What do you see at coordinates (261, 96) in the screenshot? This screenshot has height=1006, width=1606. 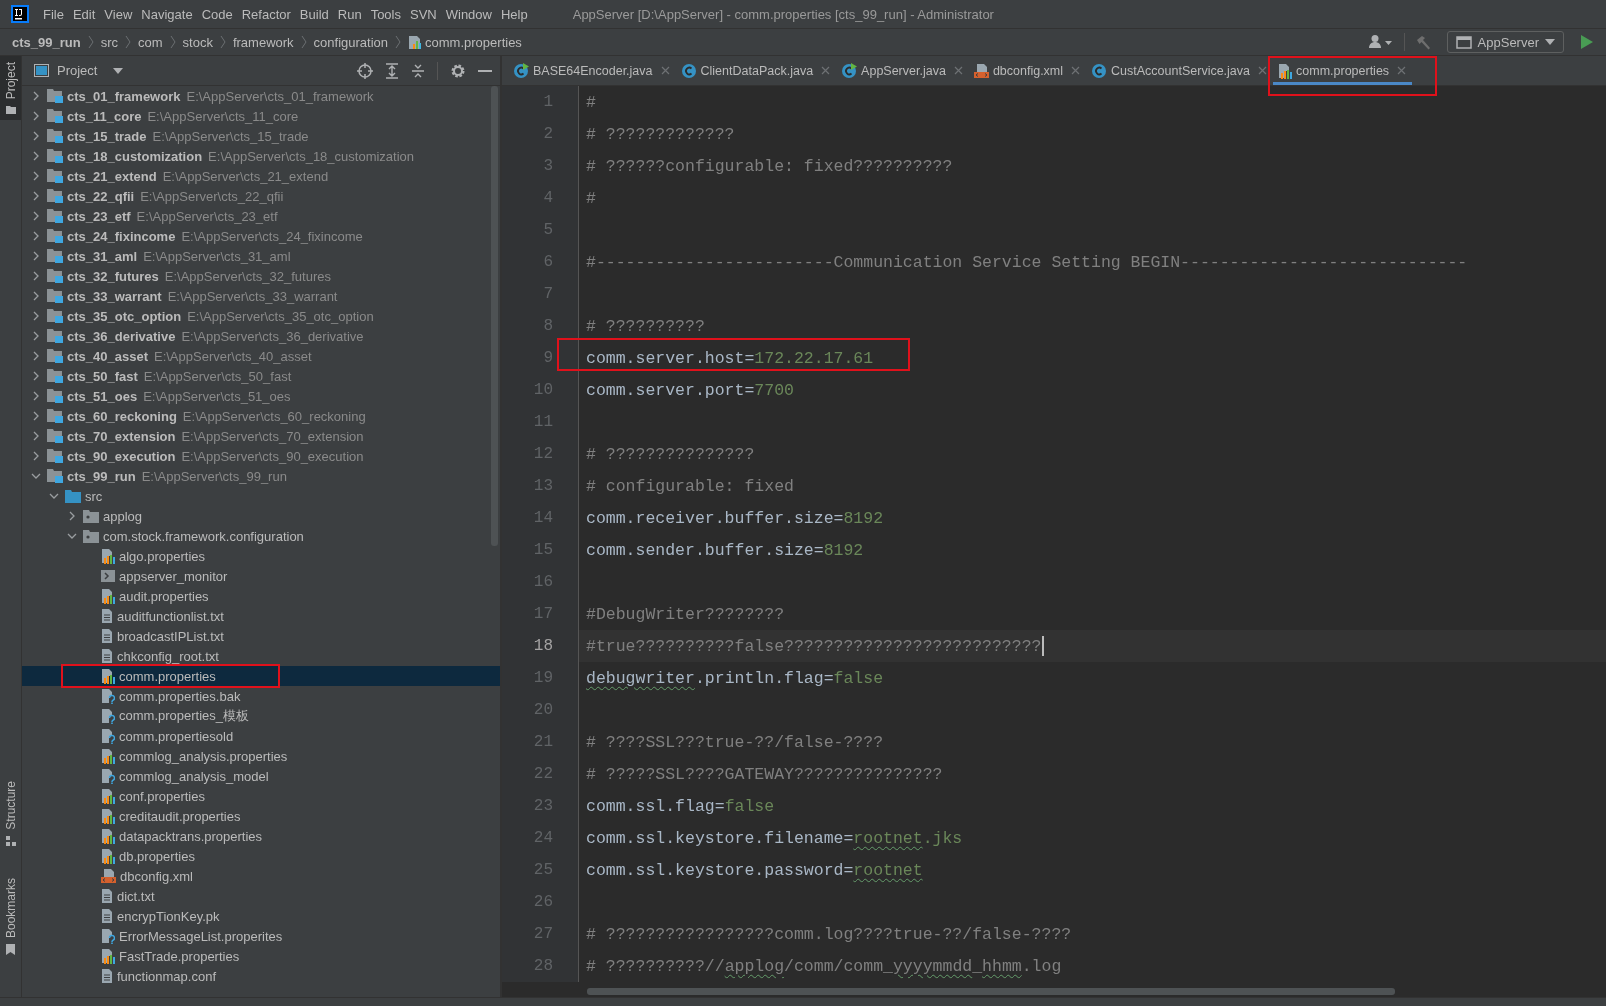 I see `tree-item: cts_01_framework E:\AppServer\cts_01_framework` at bounding box center [261, 96].